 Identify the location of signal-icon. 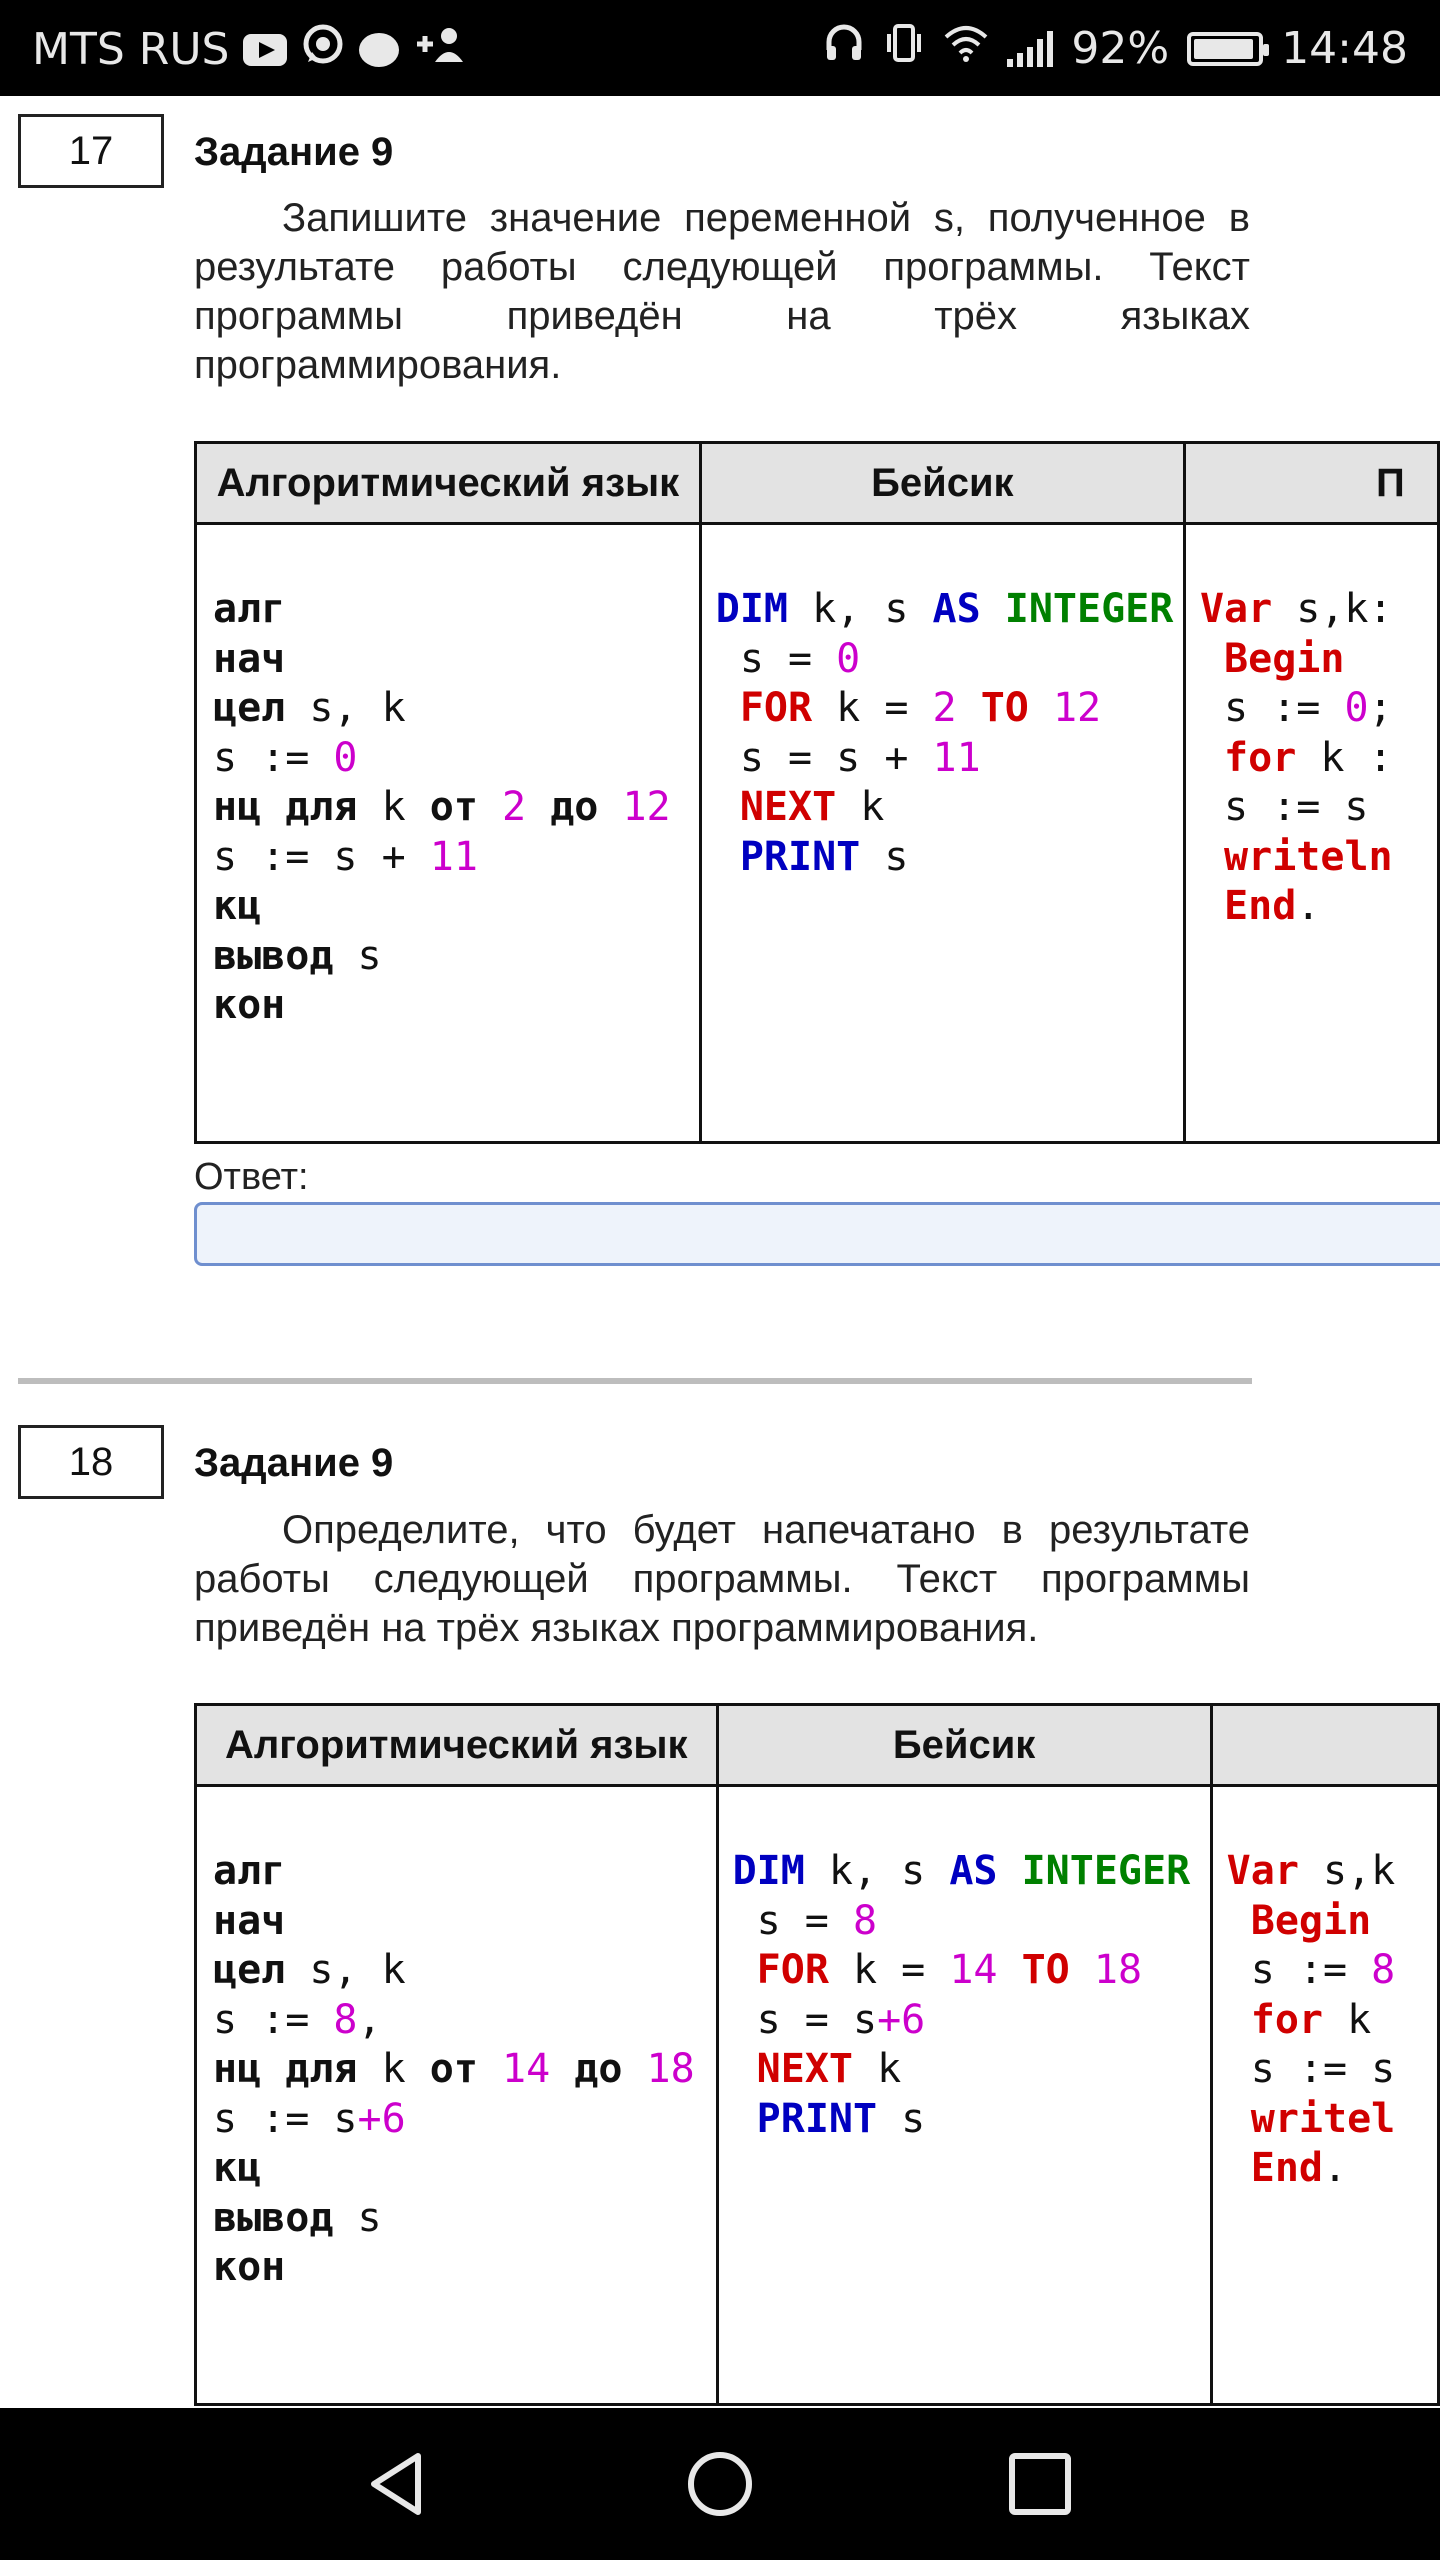
(1030, 48).